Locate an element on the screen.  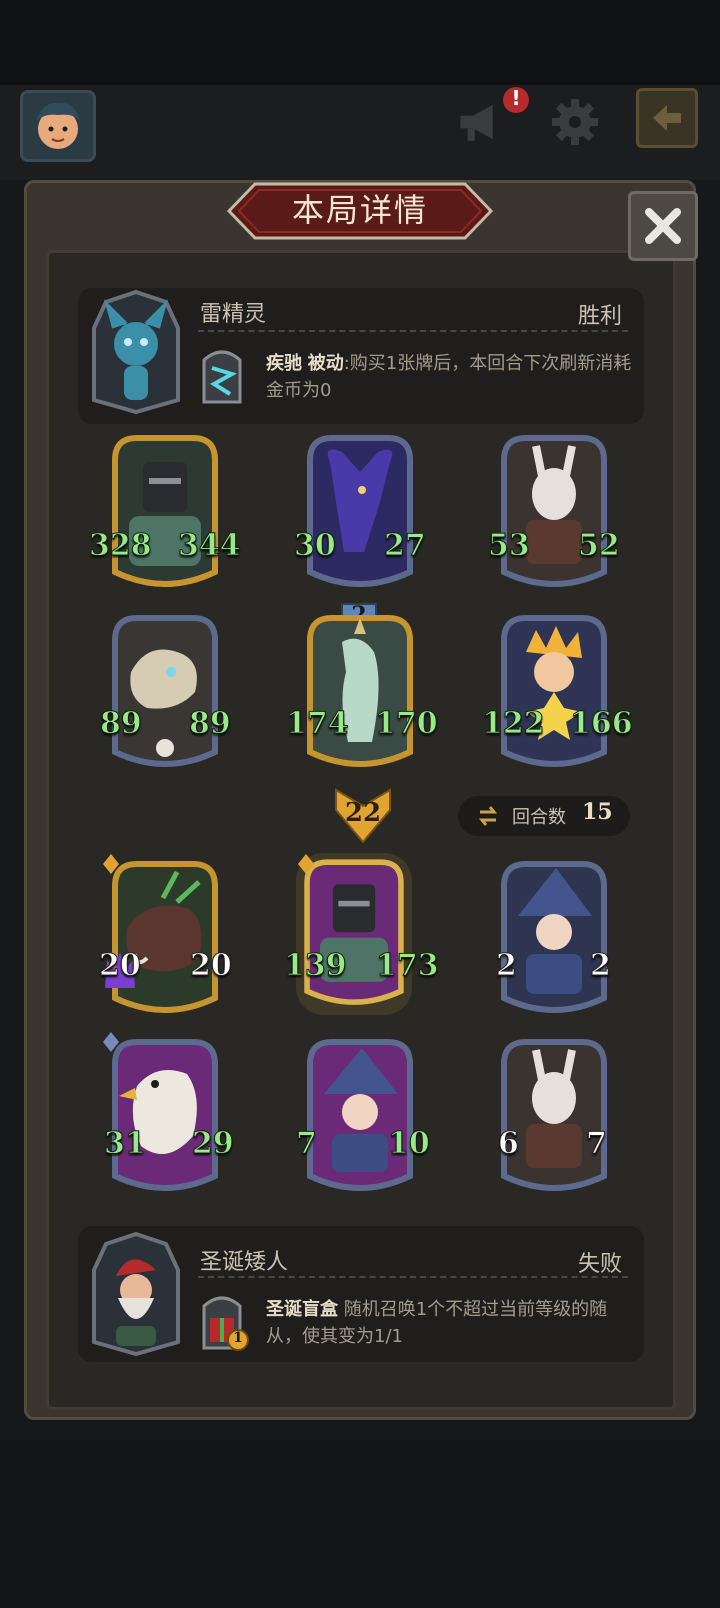
attack-stat: 174 is located at coordinates (318, 724).